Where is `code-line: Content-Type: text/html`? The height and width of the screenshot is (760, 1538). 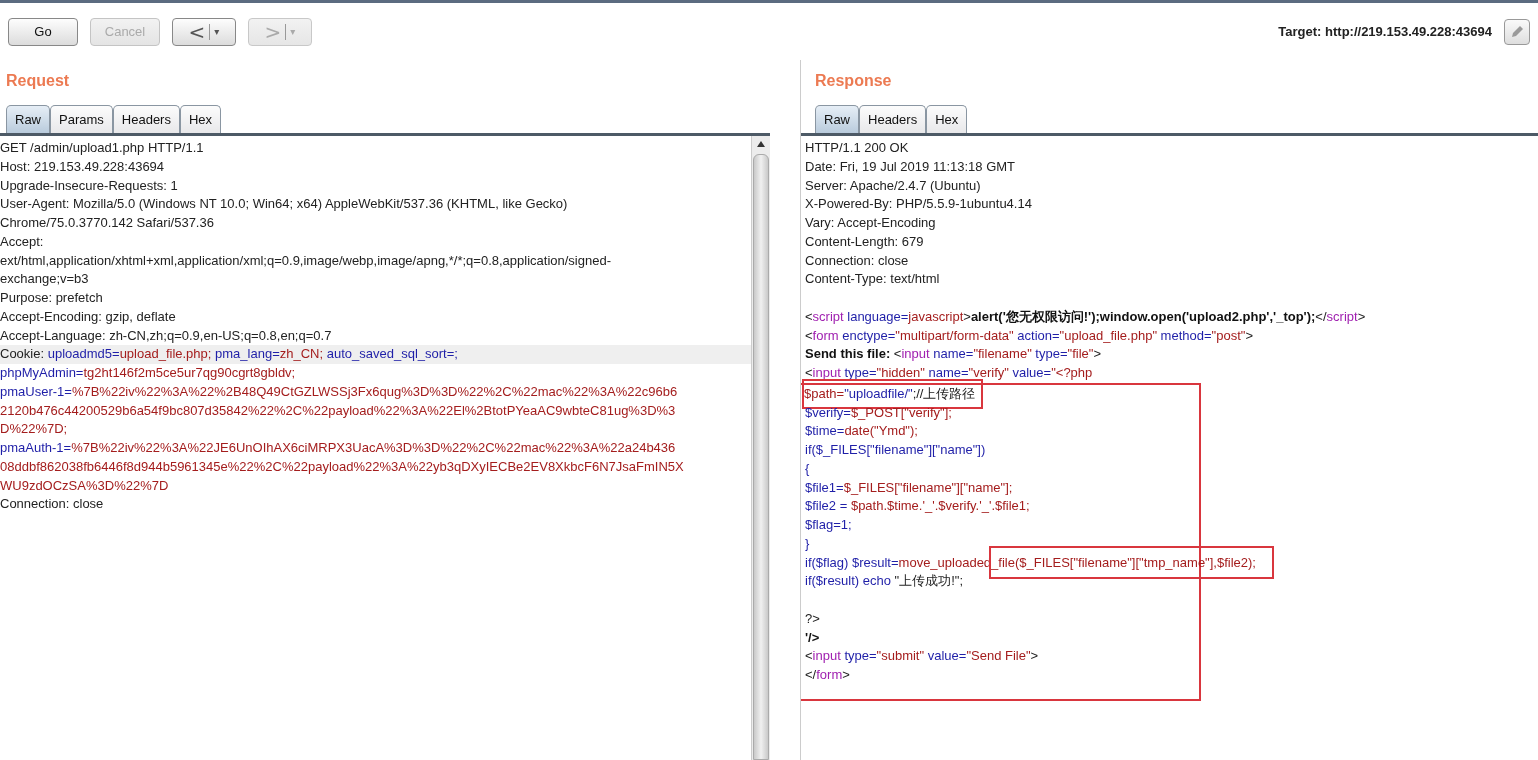
code-line: Content-Type: text/html is located at coordinates (873, 279).